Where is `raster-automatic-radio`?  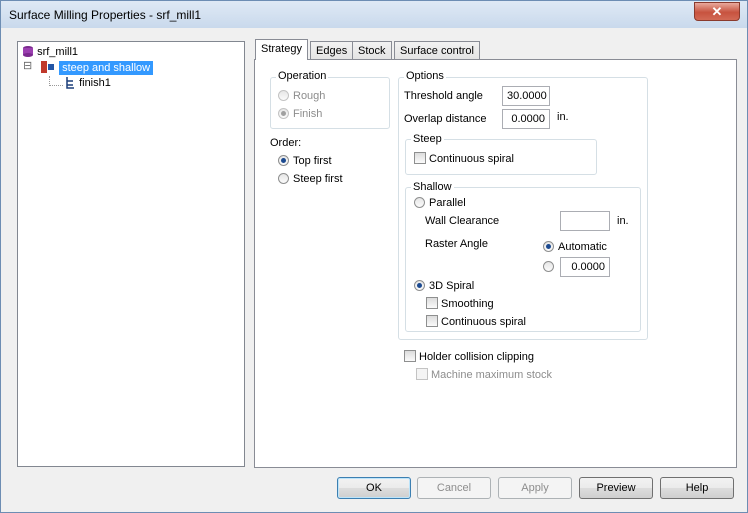
raster-automatic-radio is located at coordinates (548, 246).